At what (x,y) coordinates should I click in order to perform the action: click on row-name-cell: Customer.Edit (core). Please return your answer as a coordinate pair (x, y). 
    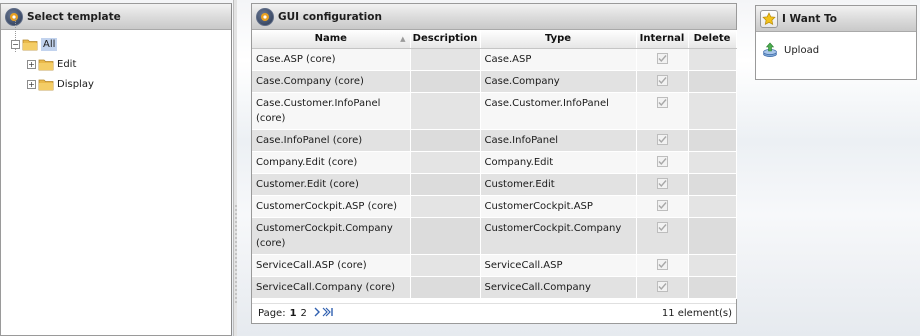
    Looking at the image, I should click on (331, 184).